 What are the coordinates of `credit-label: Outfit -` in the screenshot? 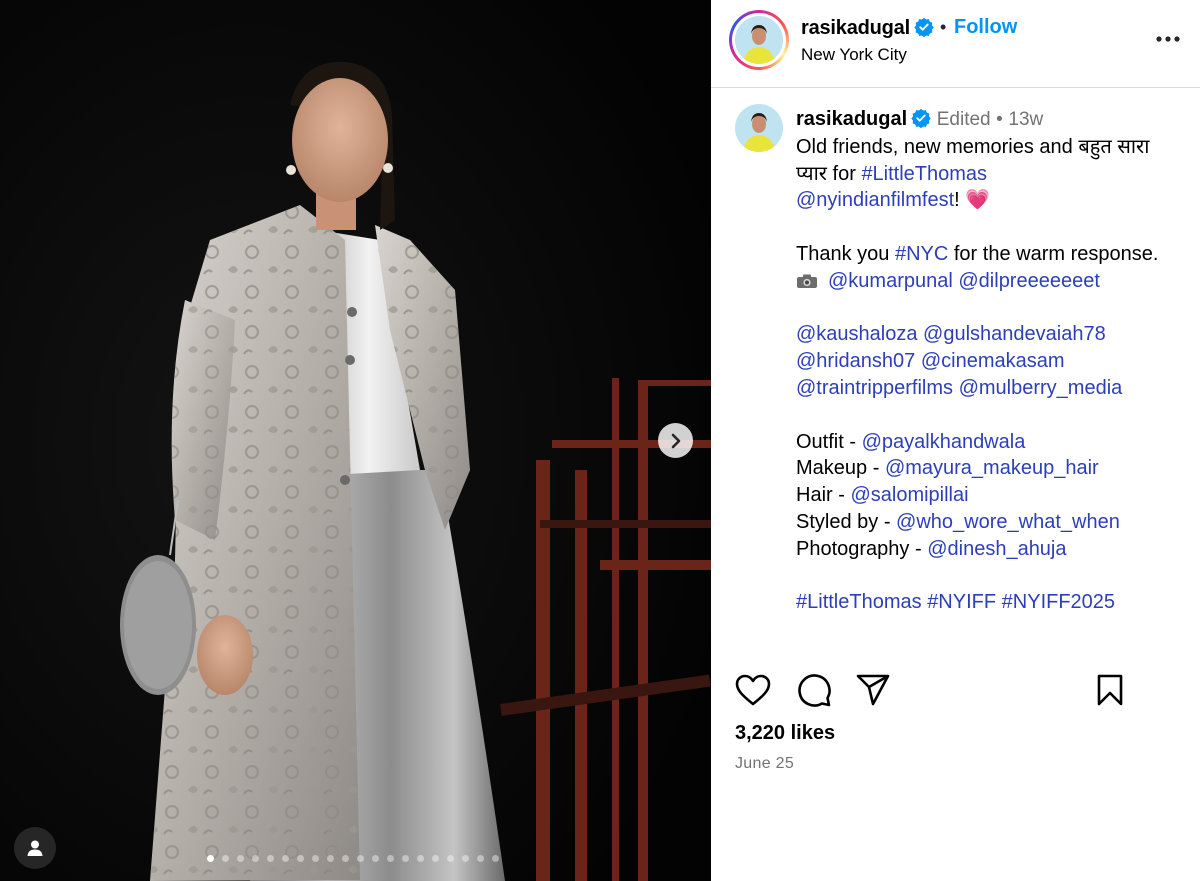 It's located at (829, 441).